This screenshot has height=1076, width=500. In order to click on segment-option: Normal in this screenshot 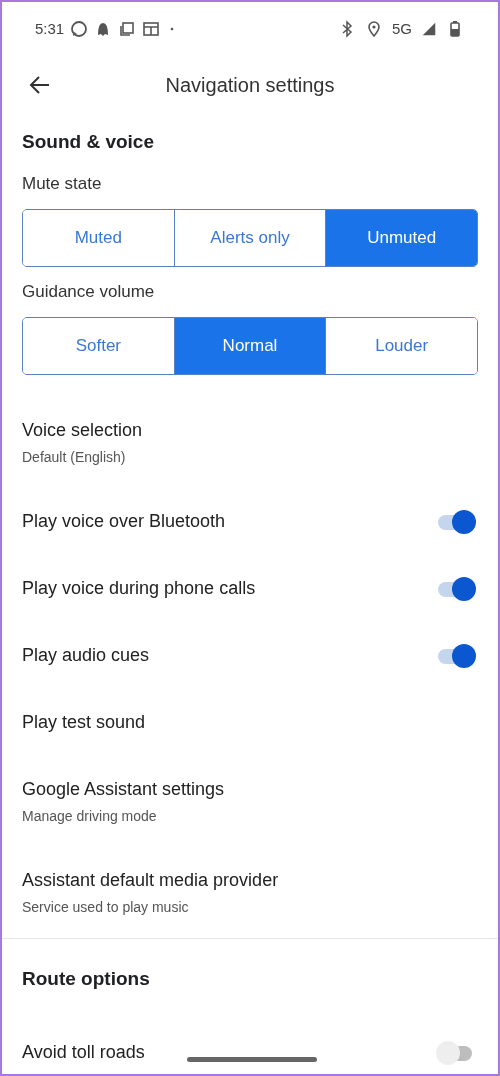, I will do `click(249, 346)`.